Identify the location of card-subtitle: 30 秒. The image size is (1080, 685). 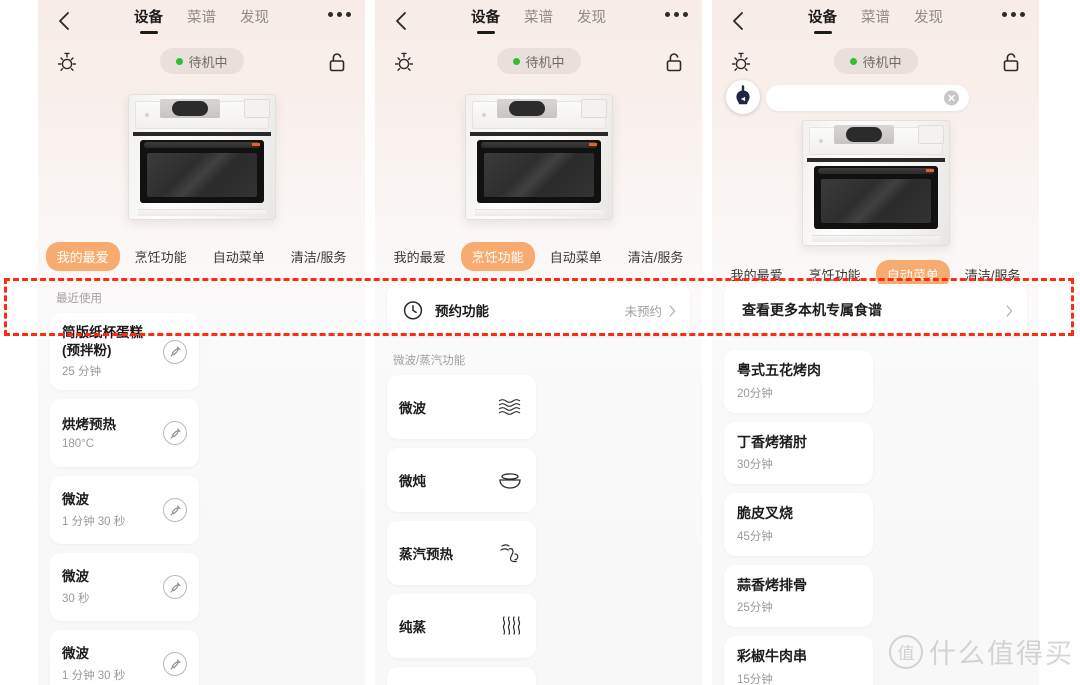
(76, 598).